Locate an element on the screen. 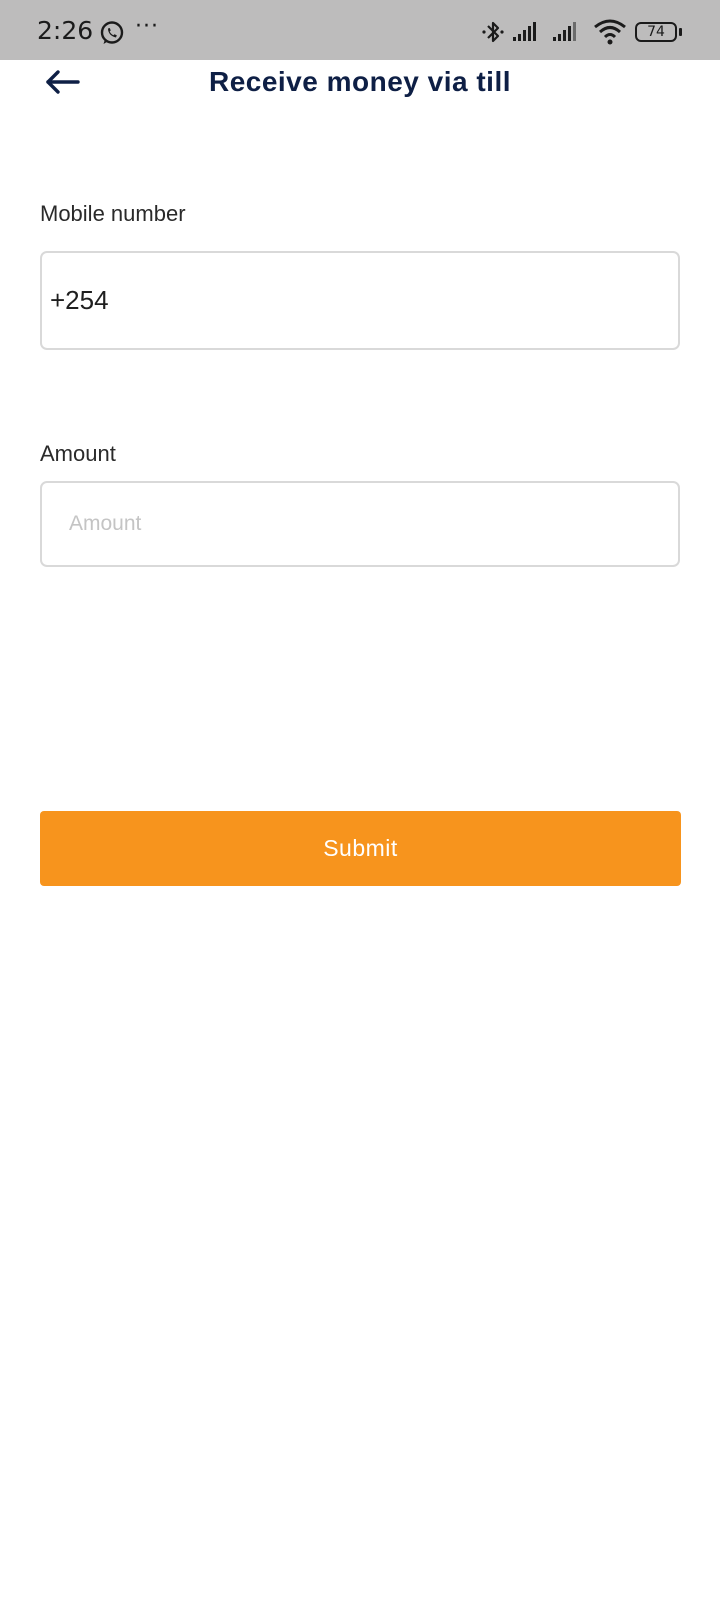 Image resolution: width=720 pixels, height=1600 pixels. battery-tip is located at coordinates (680, 32).